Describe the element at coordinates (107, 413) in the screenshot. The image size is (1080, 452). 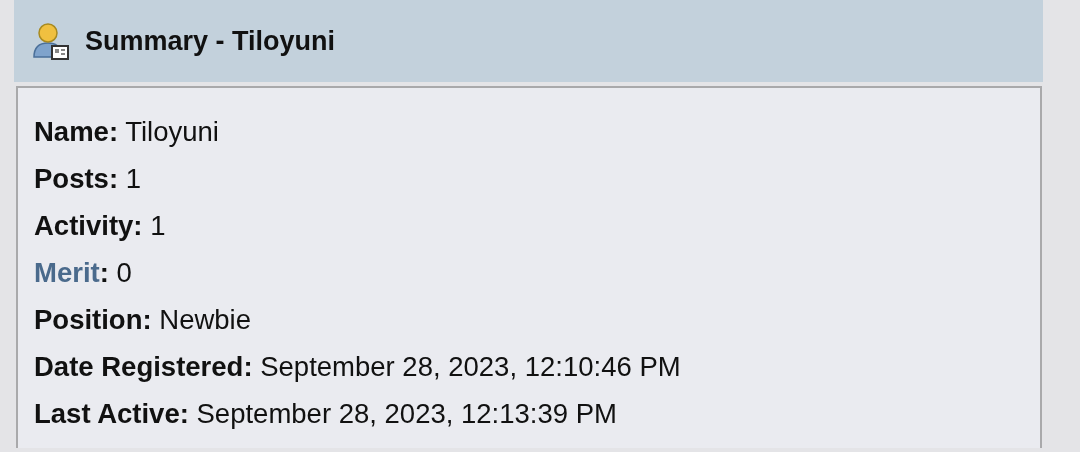
I see `field-label: Last Active` at that location.